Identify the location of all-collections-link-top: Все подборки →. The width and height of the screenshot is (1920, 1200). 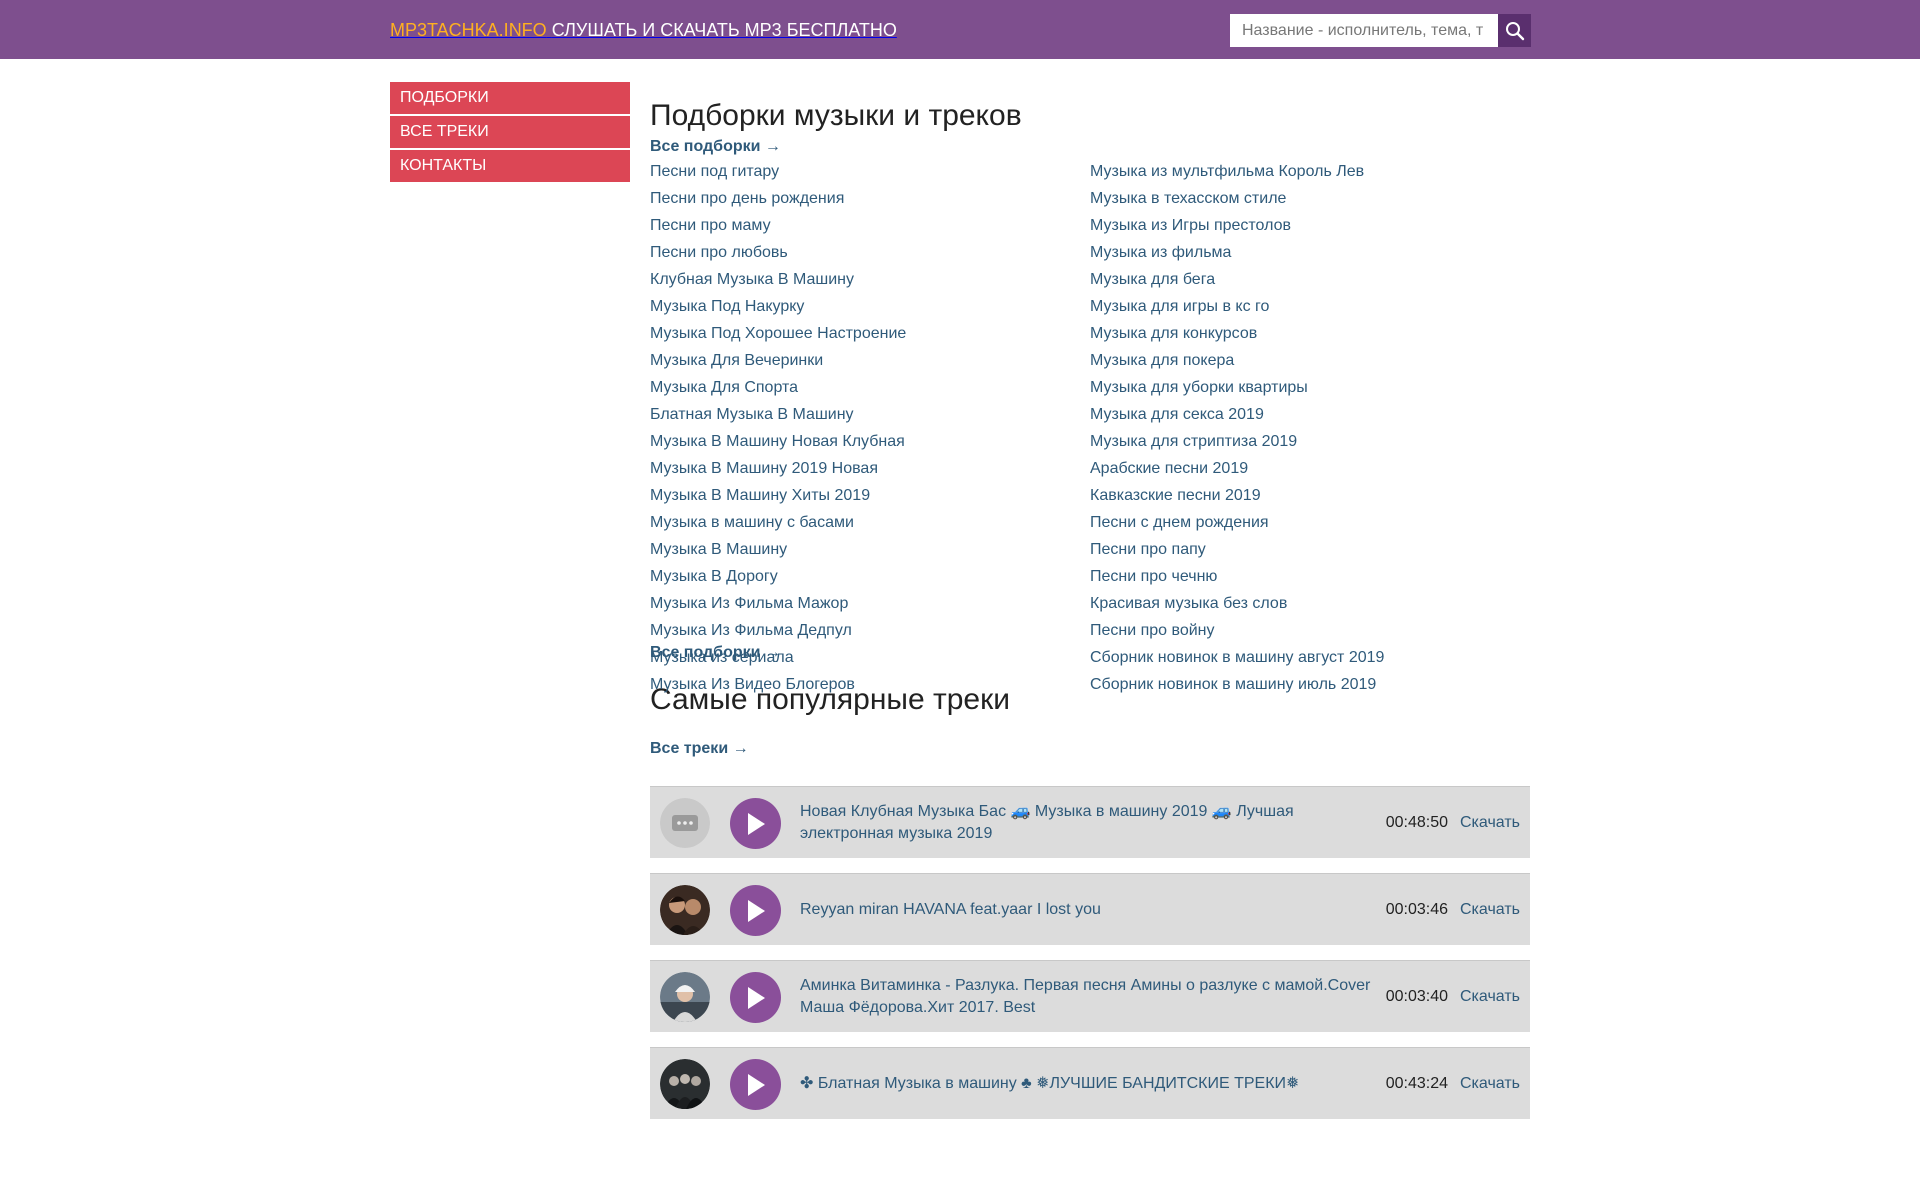
(715, 147).